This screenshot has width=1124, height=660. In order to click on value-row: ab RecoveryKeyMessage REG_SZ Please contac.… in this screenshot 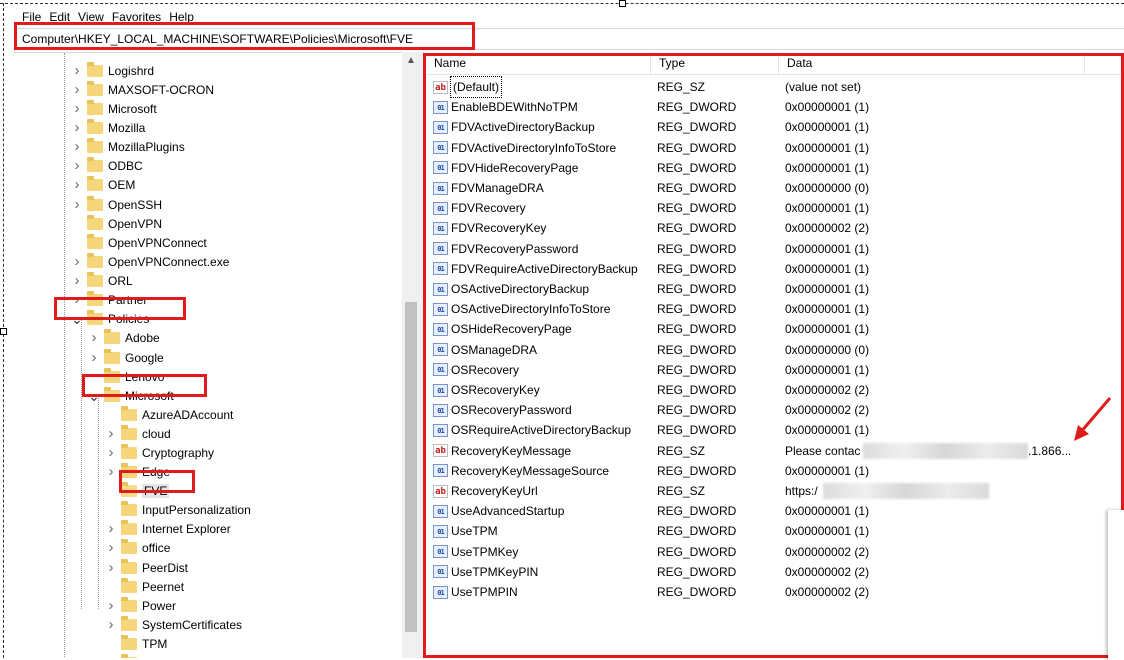, I will do `click(775, 451)`.